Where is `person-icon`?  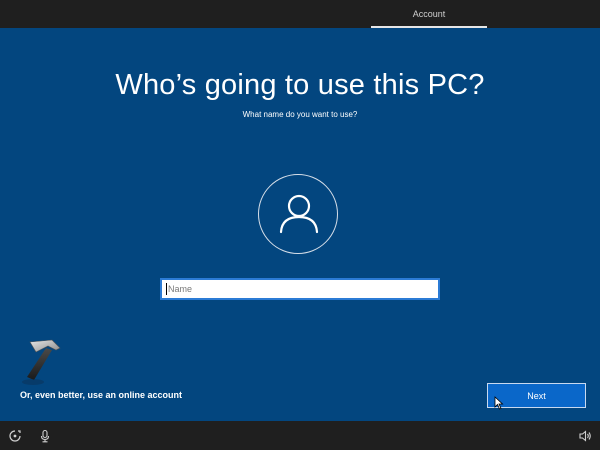 person-icon is located at coordinates (299, 215).